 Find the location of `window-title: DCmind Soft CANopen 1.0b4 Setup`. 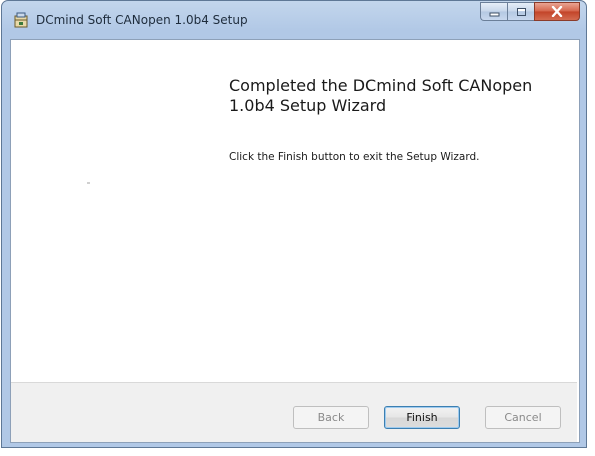

window-title: DCmind Soft CANopen 1.0b4 Setup is located at coordinates (142, 20).